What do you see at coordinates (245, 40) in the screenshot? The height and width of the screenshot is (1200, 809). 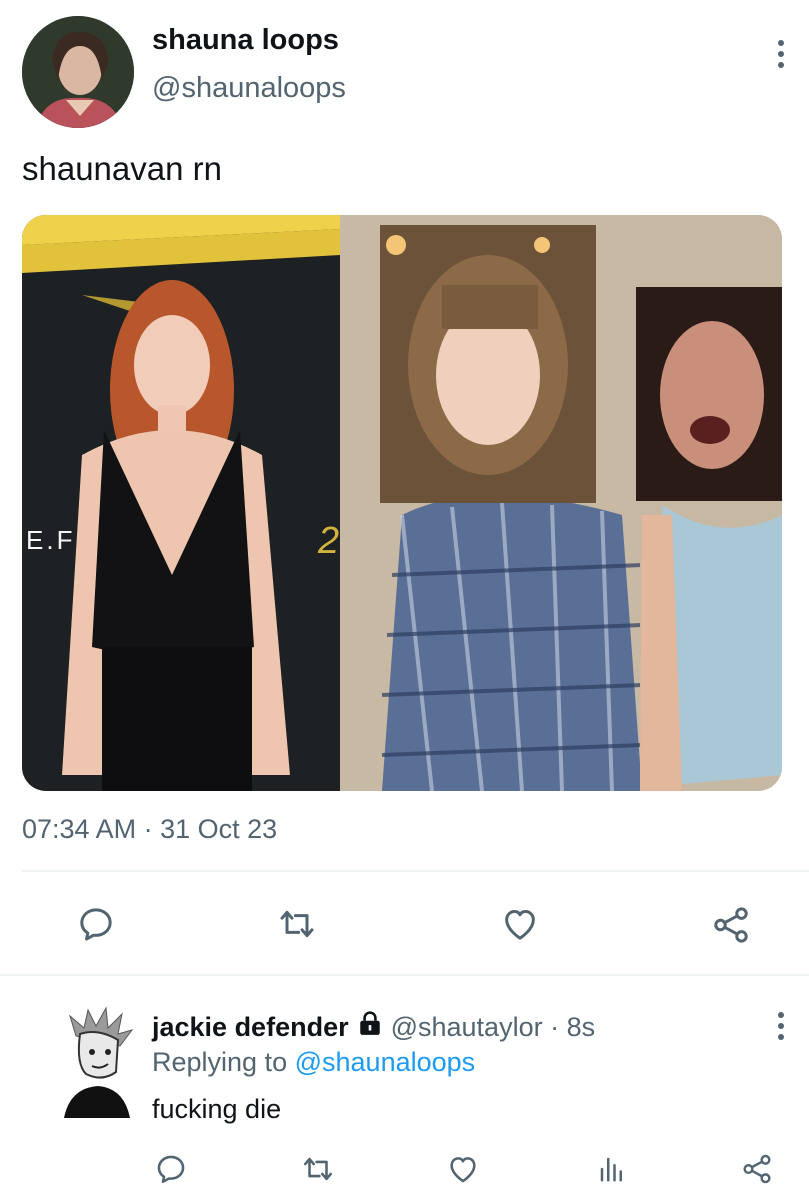 I see `author-display-name: shauna loops` at bounding box center [245, 40].